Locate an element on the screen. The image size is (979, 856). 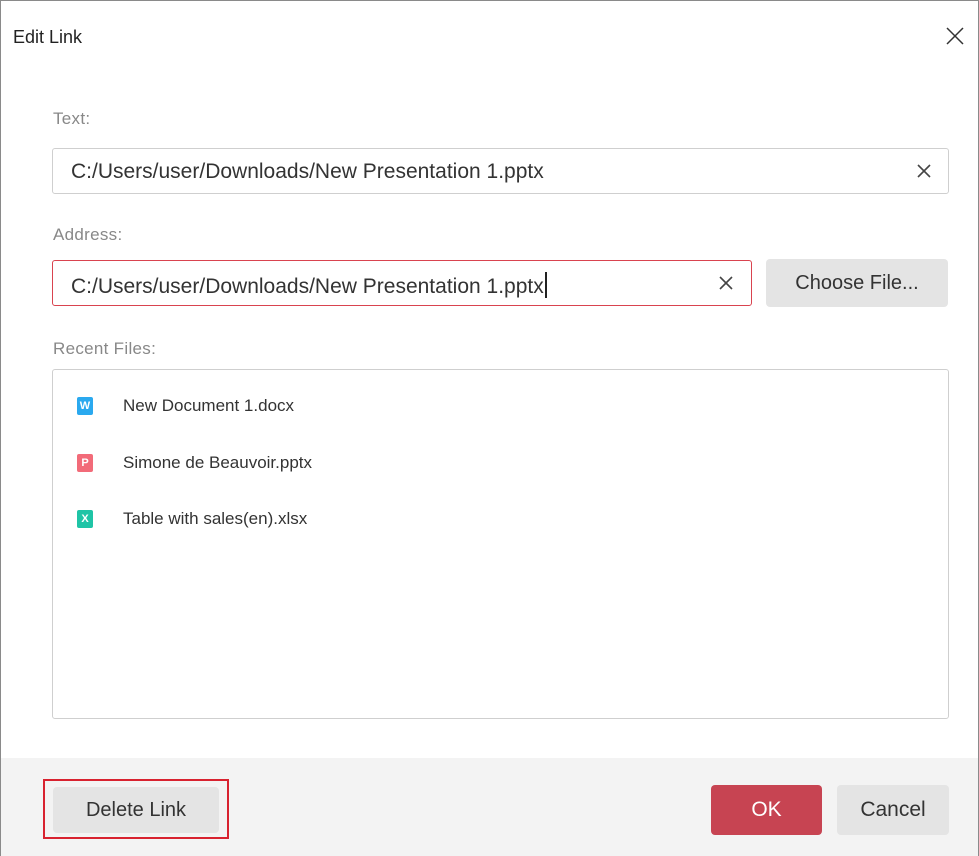
delete-link-button: Delete Link is located at coordinates (136, 810).